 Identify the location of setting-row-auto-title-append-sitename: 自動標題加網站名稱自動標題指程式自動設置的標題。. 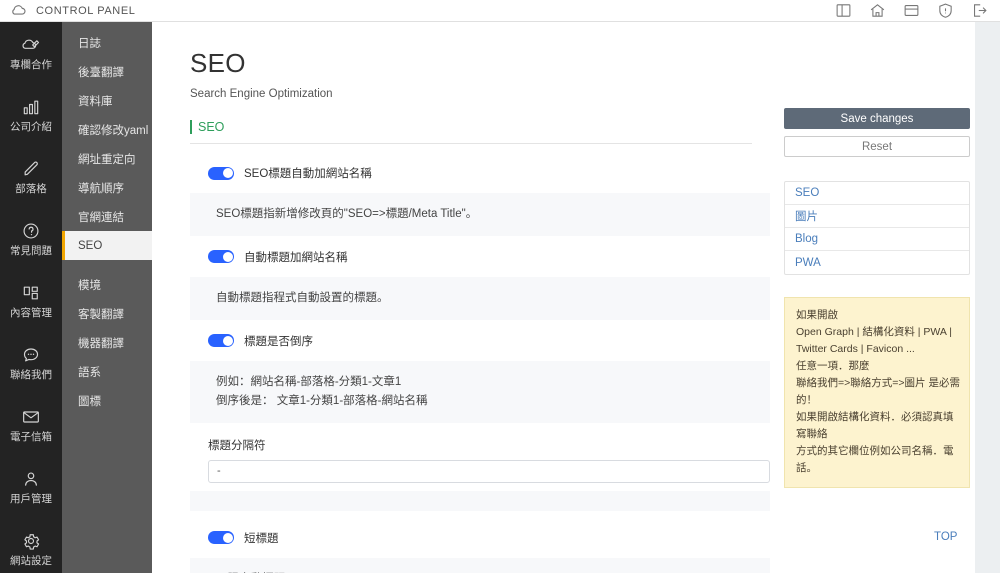
(480, 283).